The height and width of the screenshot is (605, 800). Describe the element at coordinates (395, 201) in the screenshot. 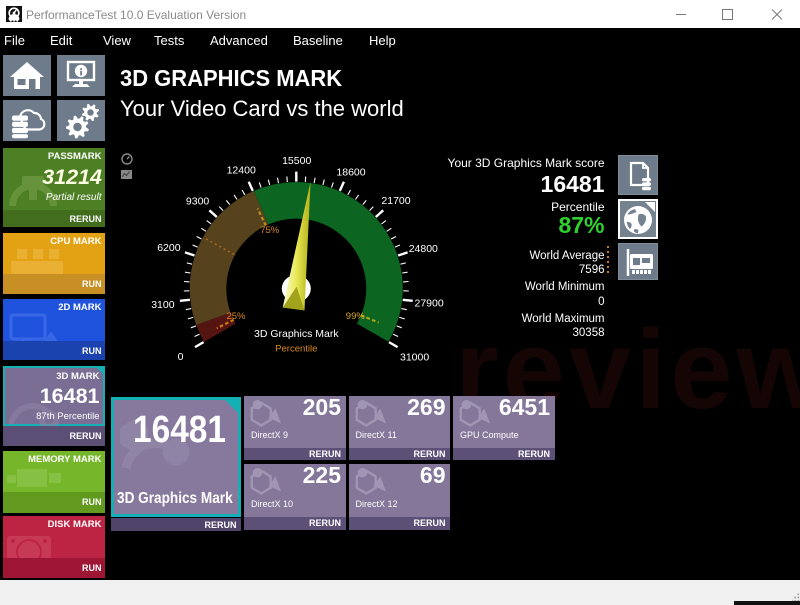

I see `svg-text: 21700` at that location.